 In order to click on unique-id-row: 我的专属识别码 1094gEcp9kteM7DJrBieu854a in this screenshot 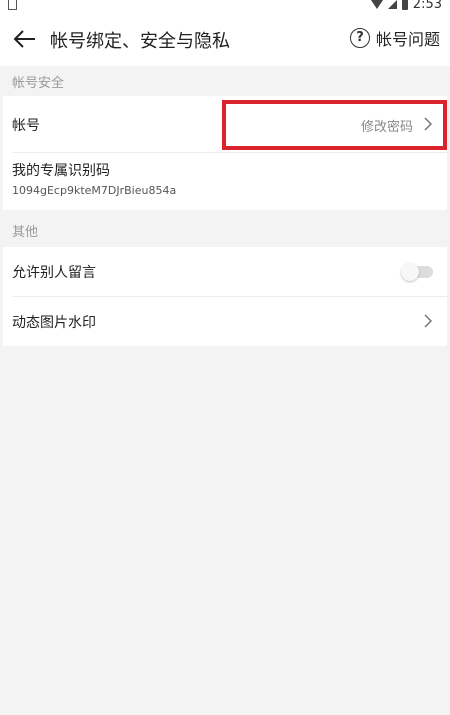, I will do `click(225, 181)`.